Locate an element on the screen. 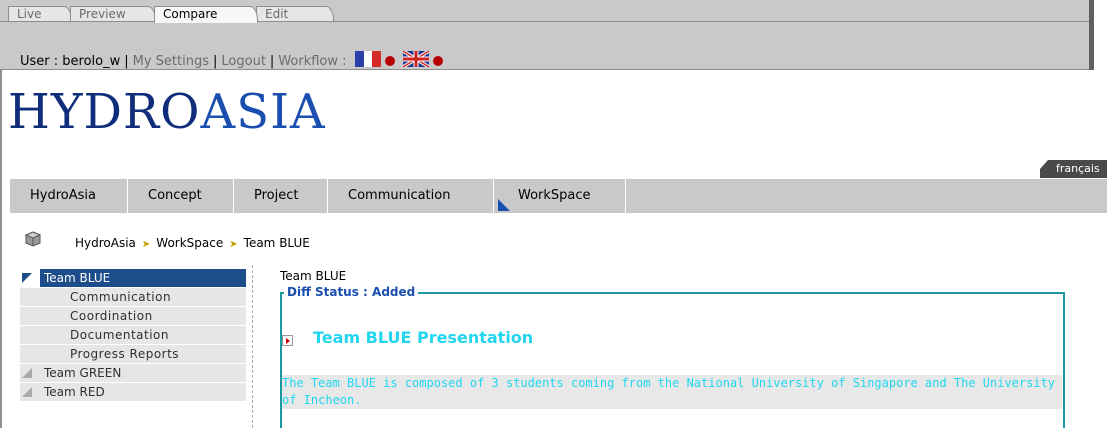 Image resolution: width=1107 pixels, height=428 pixels. uk-flag-icon is located at coordinates (415, 59).